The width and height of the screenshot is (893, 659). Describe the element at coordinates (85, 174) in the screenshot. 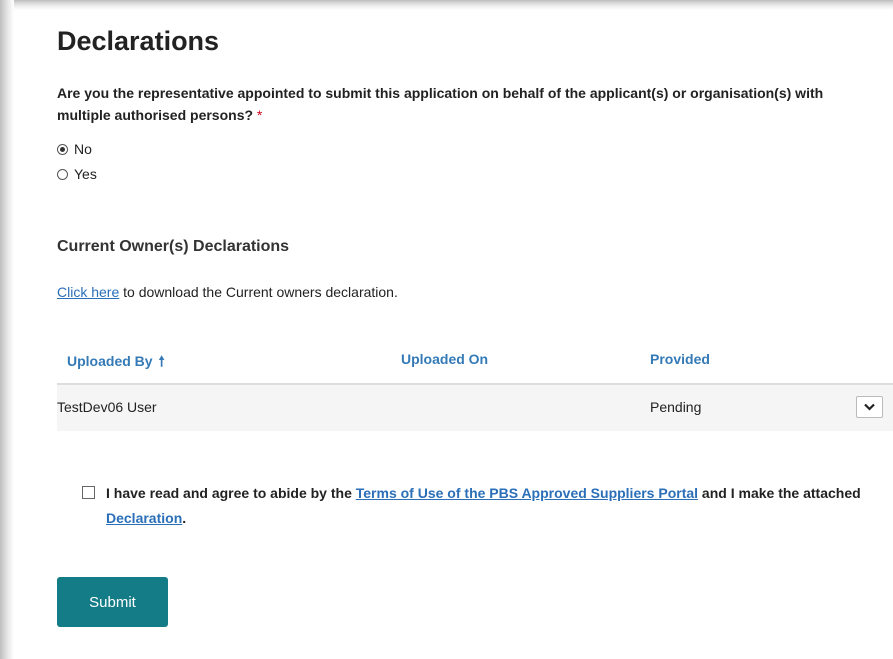

I see `radio-label-yes: Yes` at that location.